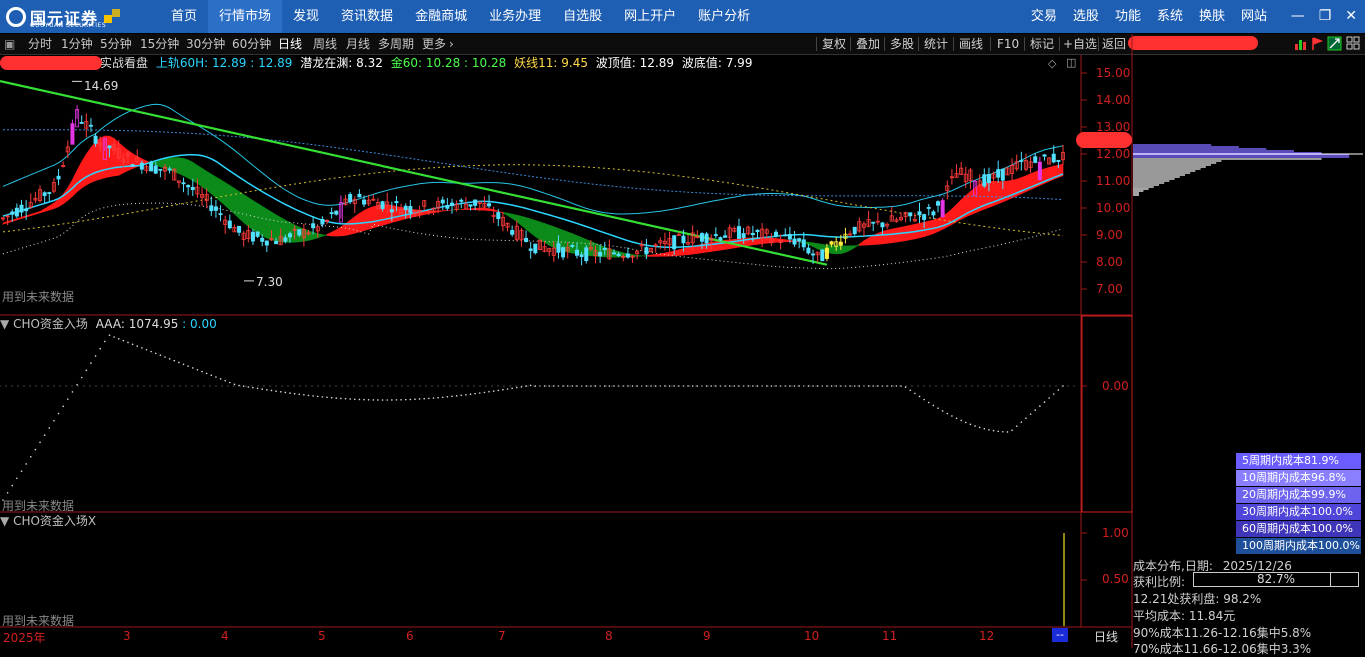  Describe the element at coordinates (1071, 62) in the screenshot. I see `panel-collapse-icon: ◫` at that location.